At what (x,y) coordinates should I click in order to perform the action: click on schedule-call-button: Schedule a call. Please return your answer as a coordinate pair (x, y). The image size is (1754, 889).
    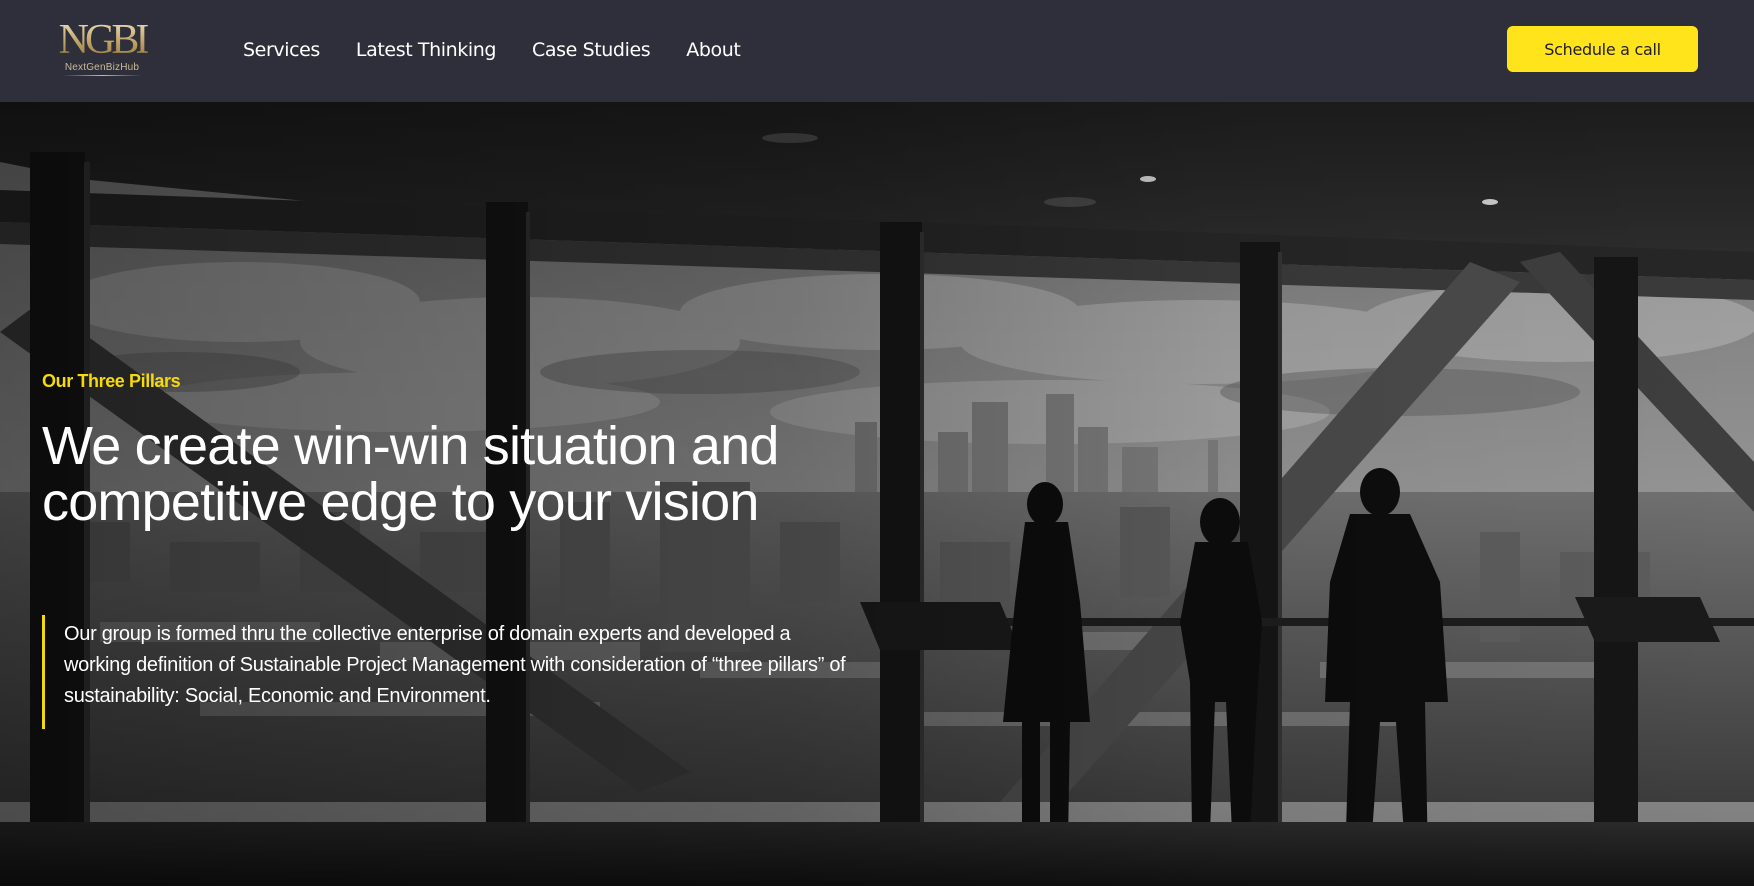
    Looking at the image, I should click on (1602, 49).